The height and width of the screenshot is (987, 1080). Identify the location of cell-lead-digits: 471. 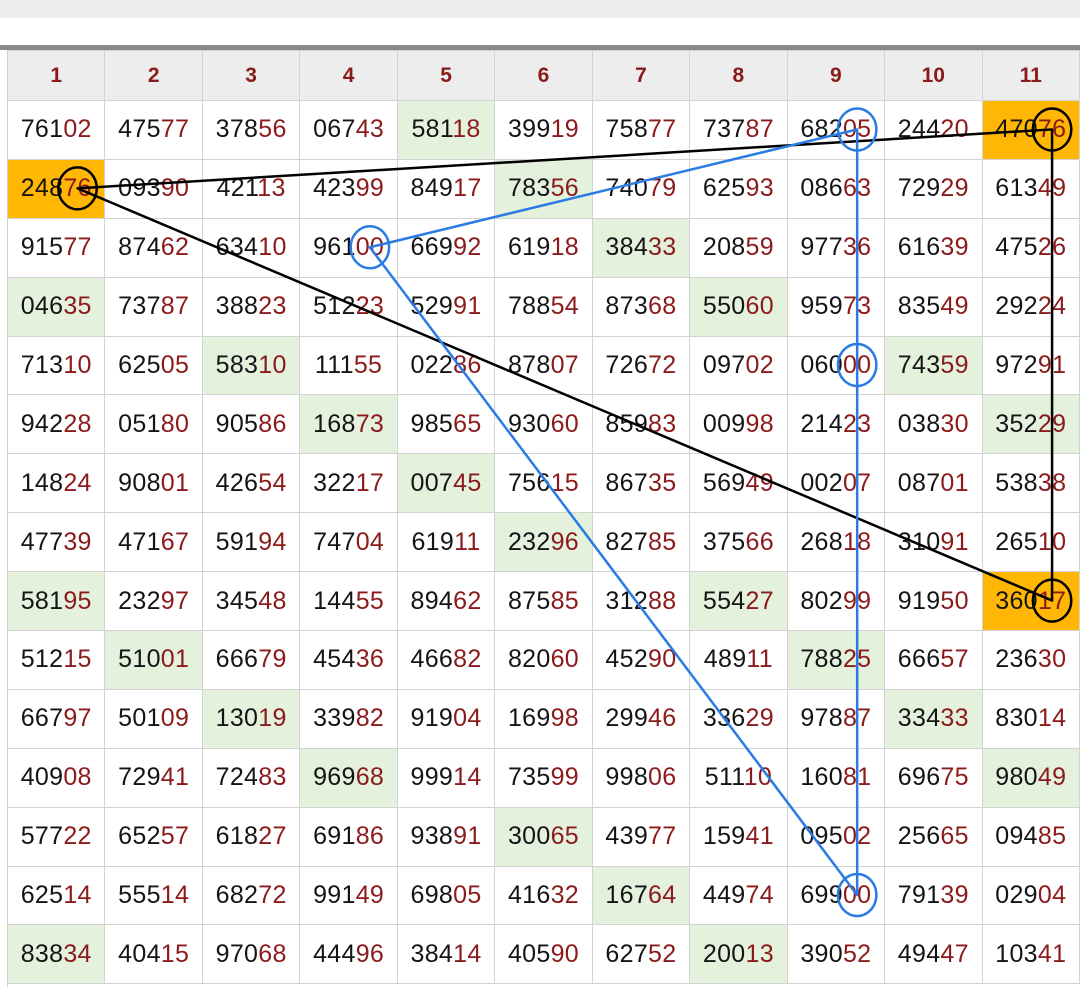
(139, 541).